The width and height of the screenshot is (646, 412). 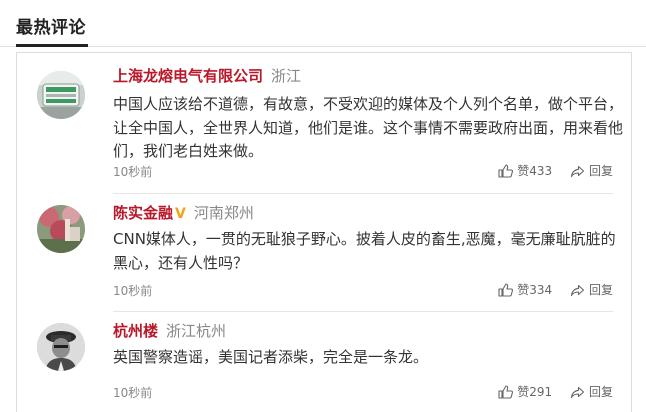 I want to click on comment-header: 陈实金融 V 河南郑州, so click(x=183, y=212).